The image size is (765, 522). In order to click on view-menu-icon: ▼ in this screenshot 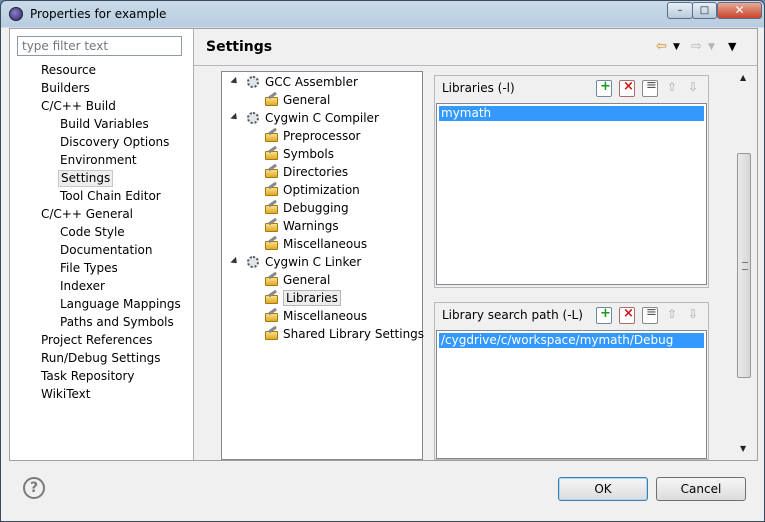, I will do `click(732, 47)`.